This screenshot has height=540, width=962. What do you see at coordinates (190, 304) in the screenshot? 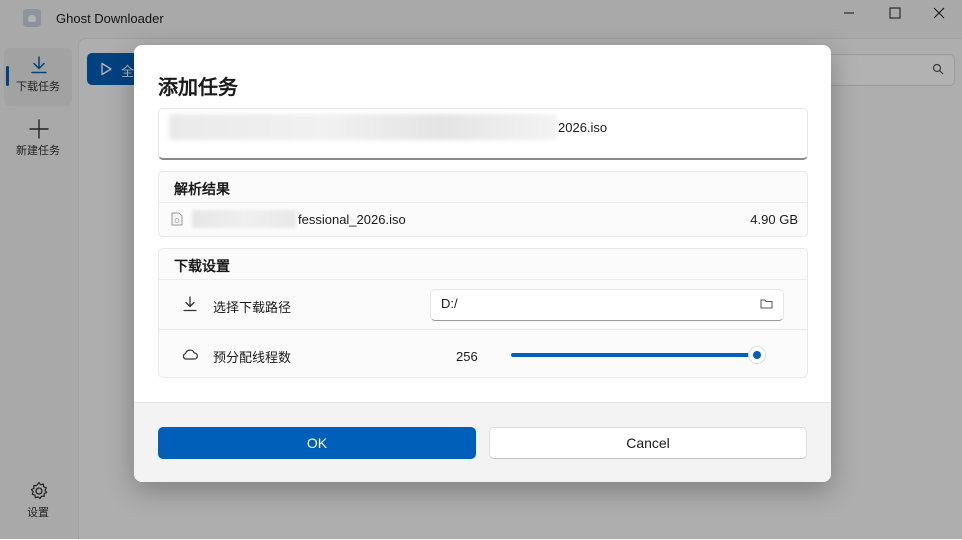
I see `download-path-icon` at bounding box center [190, 304].